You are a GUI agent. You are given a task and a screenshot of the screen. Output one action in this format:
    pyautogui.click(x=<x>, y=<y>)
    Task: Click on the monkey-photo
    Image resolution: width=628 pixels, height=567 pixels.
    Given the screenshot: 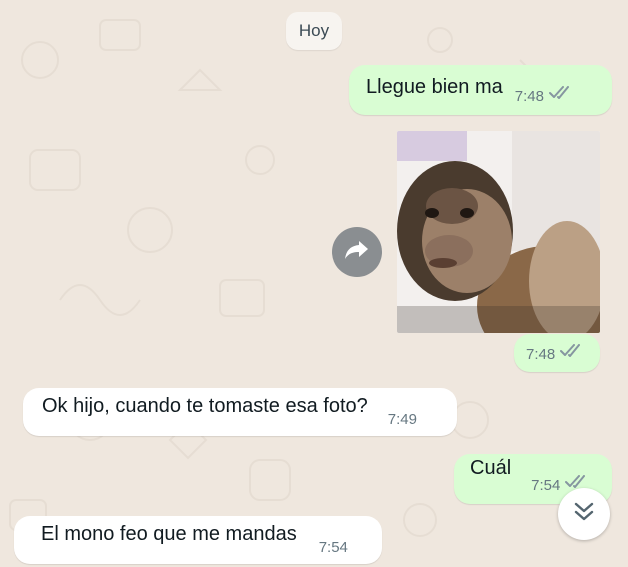 What is the action you would take?
    pyautogui.click(x=498, y=232)
    